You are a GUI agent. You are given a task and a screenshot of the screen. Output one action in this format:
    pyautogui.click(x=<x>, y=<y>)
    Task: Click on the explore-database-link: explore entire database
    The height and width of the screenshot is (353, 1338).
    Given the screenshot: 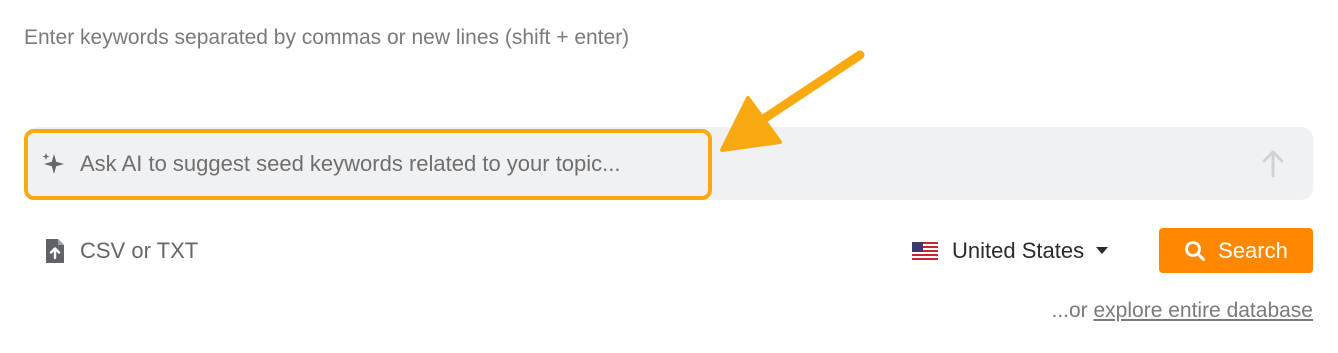 What is the action you would take?
    pyautogui.click(x=1204, y=310)
    